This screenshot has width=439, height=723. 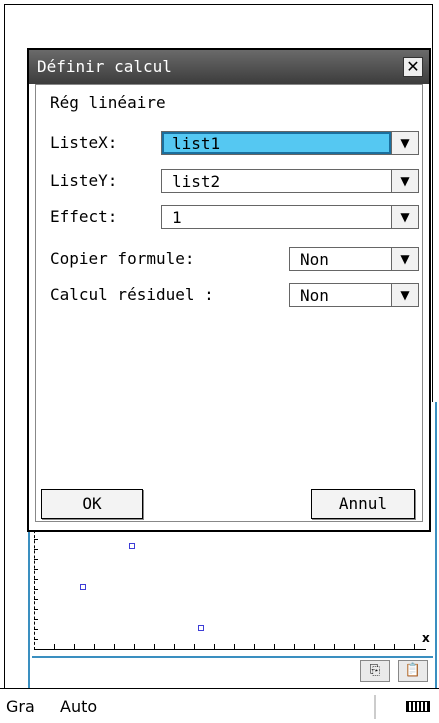 I want to click on status-bar: Gra Auto, so click(x=219, y=705).